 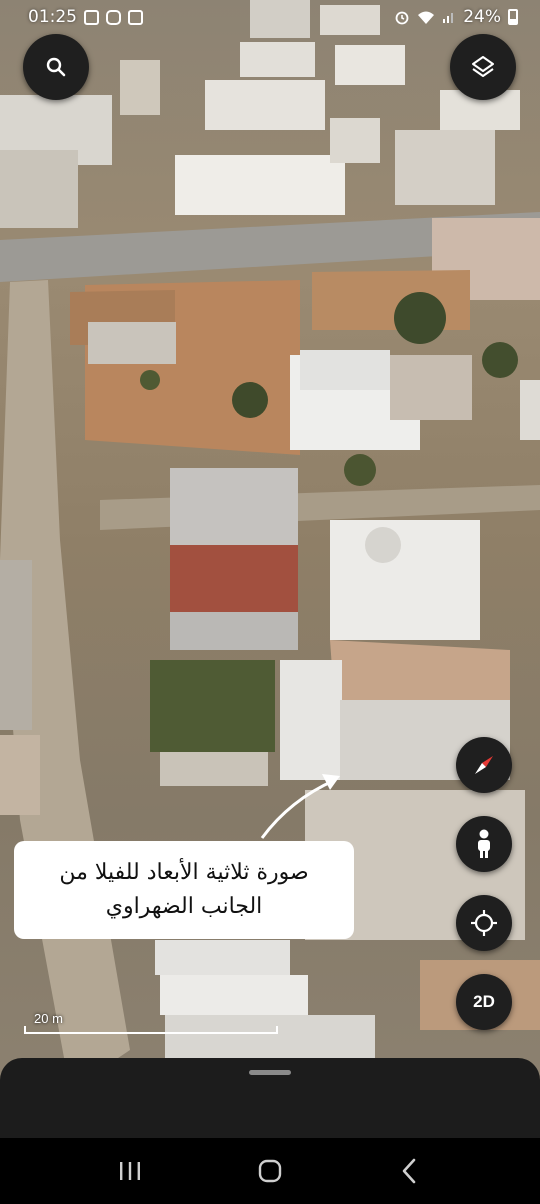 I want to click on back-button, so click(x=410, y=1171).